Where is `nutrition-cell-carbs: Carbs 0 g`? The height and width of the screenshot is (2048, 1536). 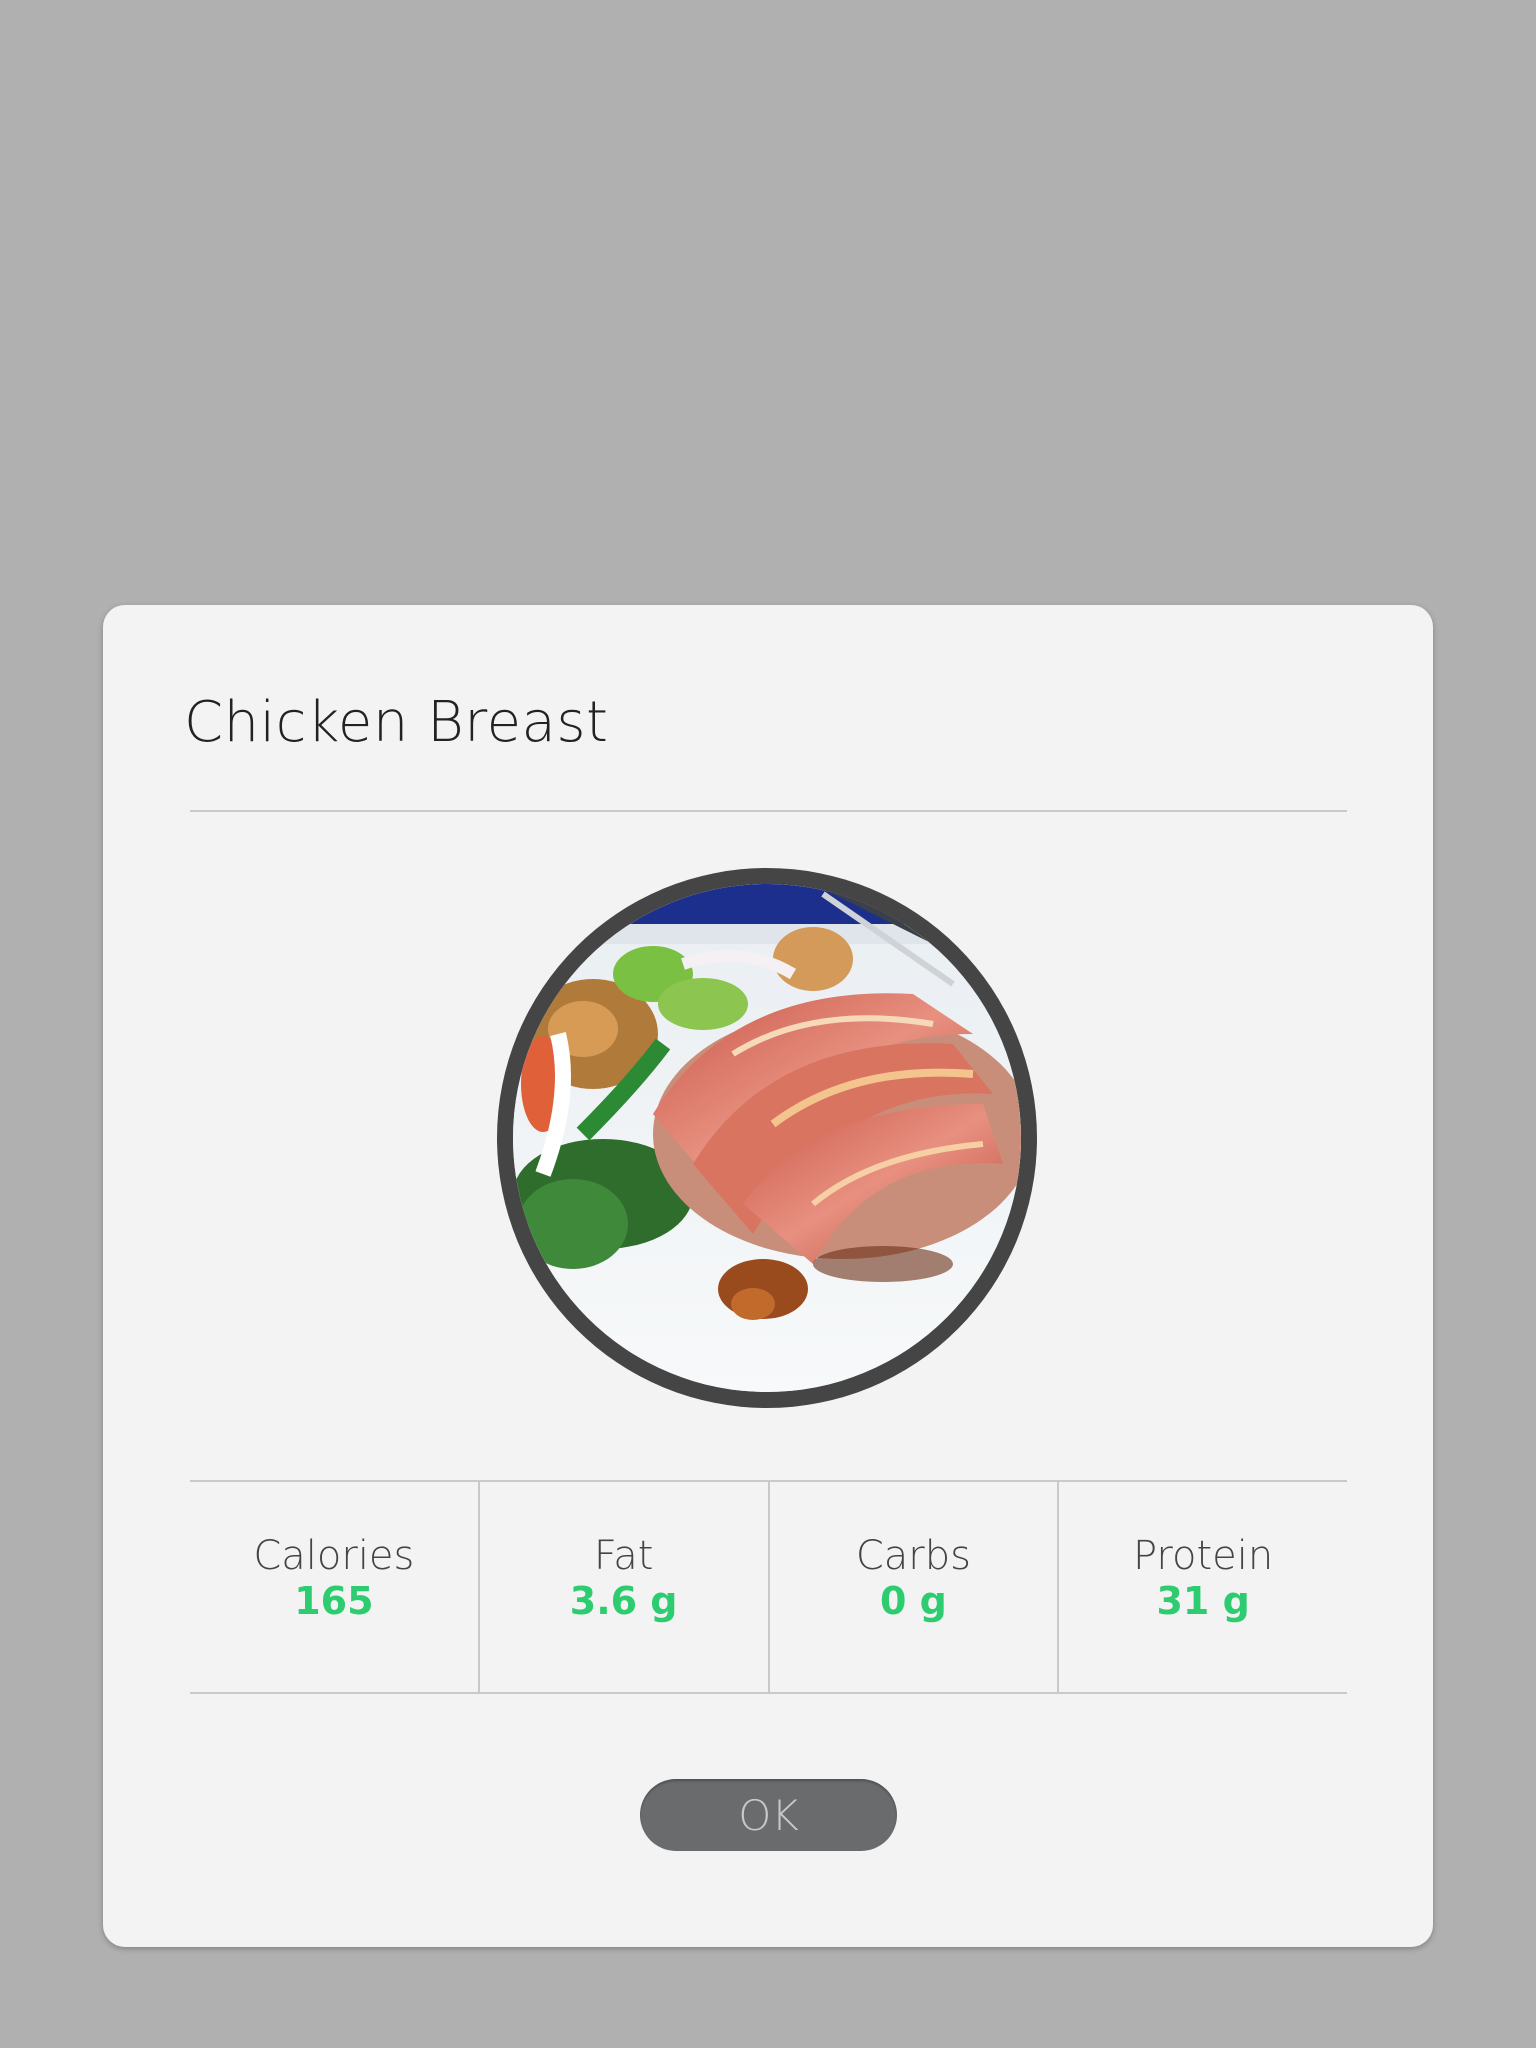 nutrition-cell-carbs: Carbs 0 g is located at coordinates (912, 1587).